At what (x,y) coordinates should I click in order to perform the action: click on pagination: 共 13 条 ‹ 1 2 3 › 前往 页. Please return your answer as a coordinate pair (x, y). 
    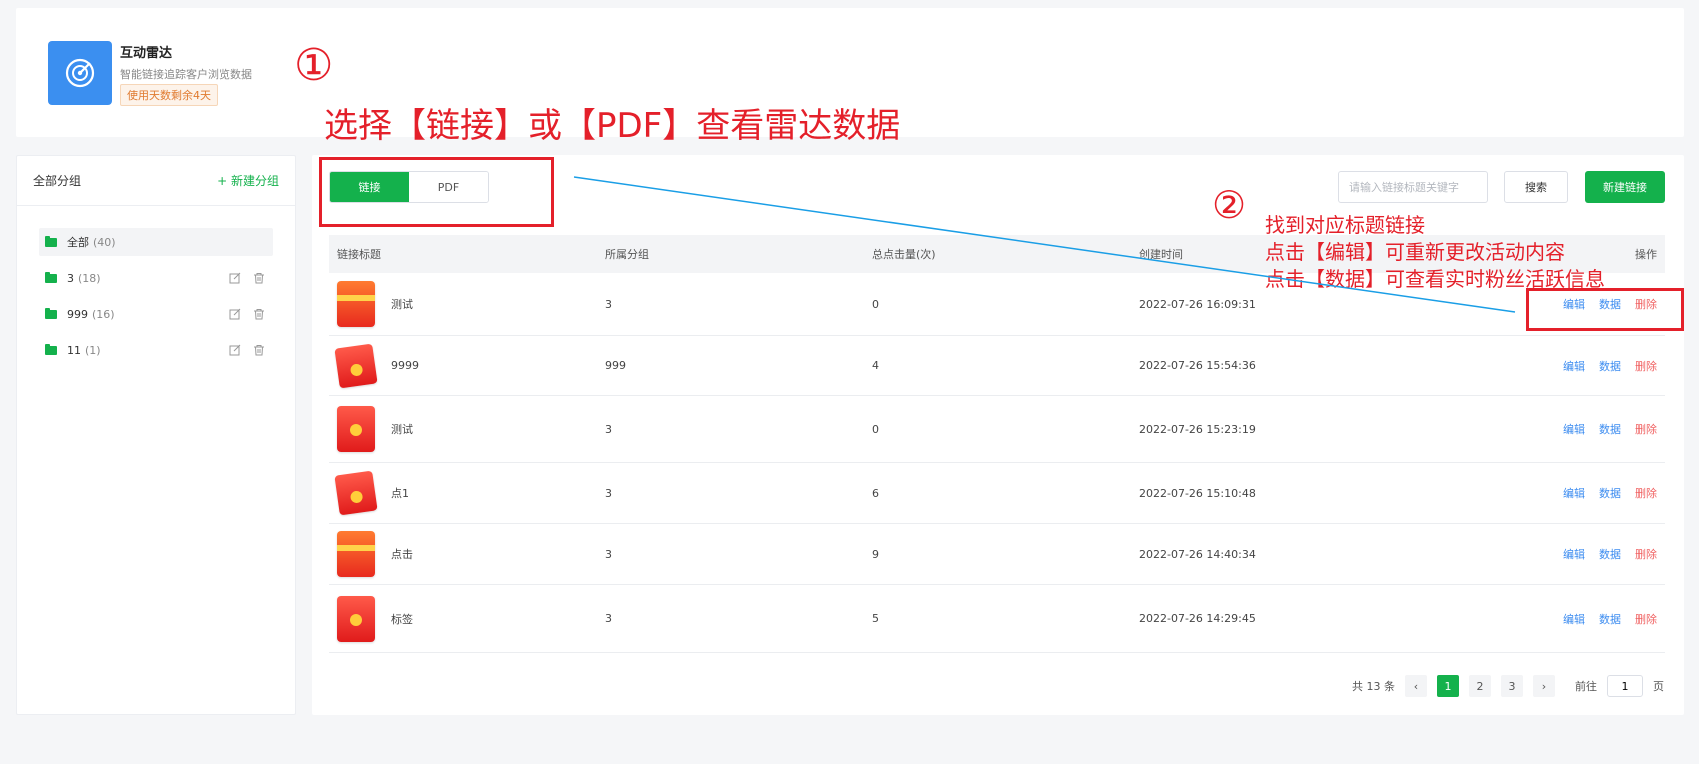
    Looking at the image, I should click on (1508, 686).